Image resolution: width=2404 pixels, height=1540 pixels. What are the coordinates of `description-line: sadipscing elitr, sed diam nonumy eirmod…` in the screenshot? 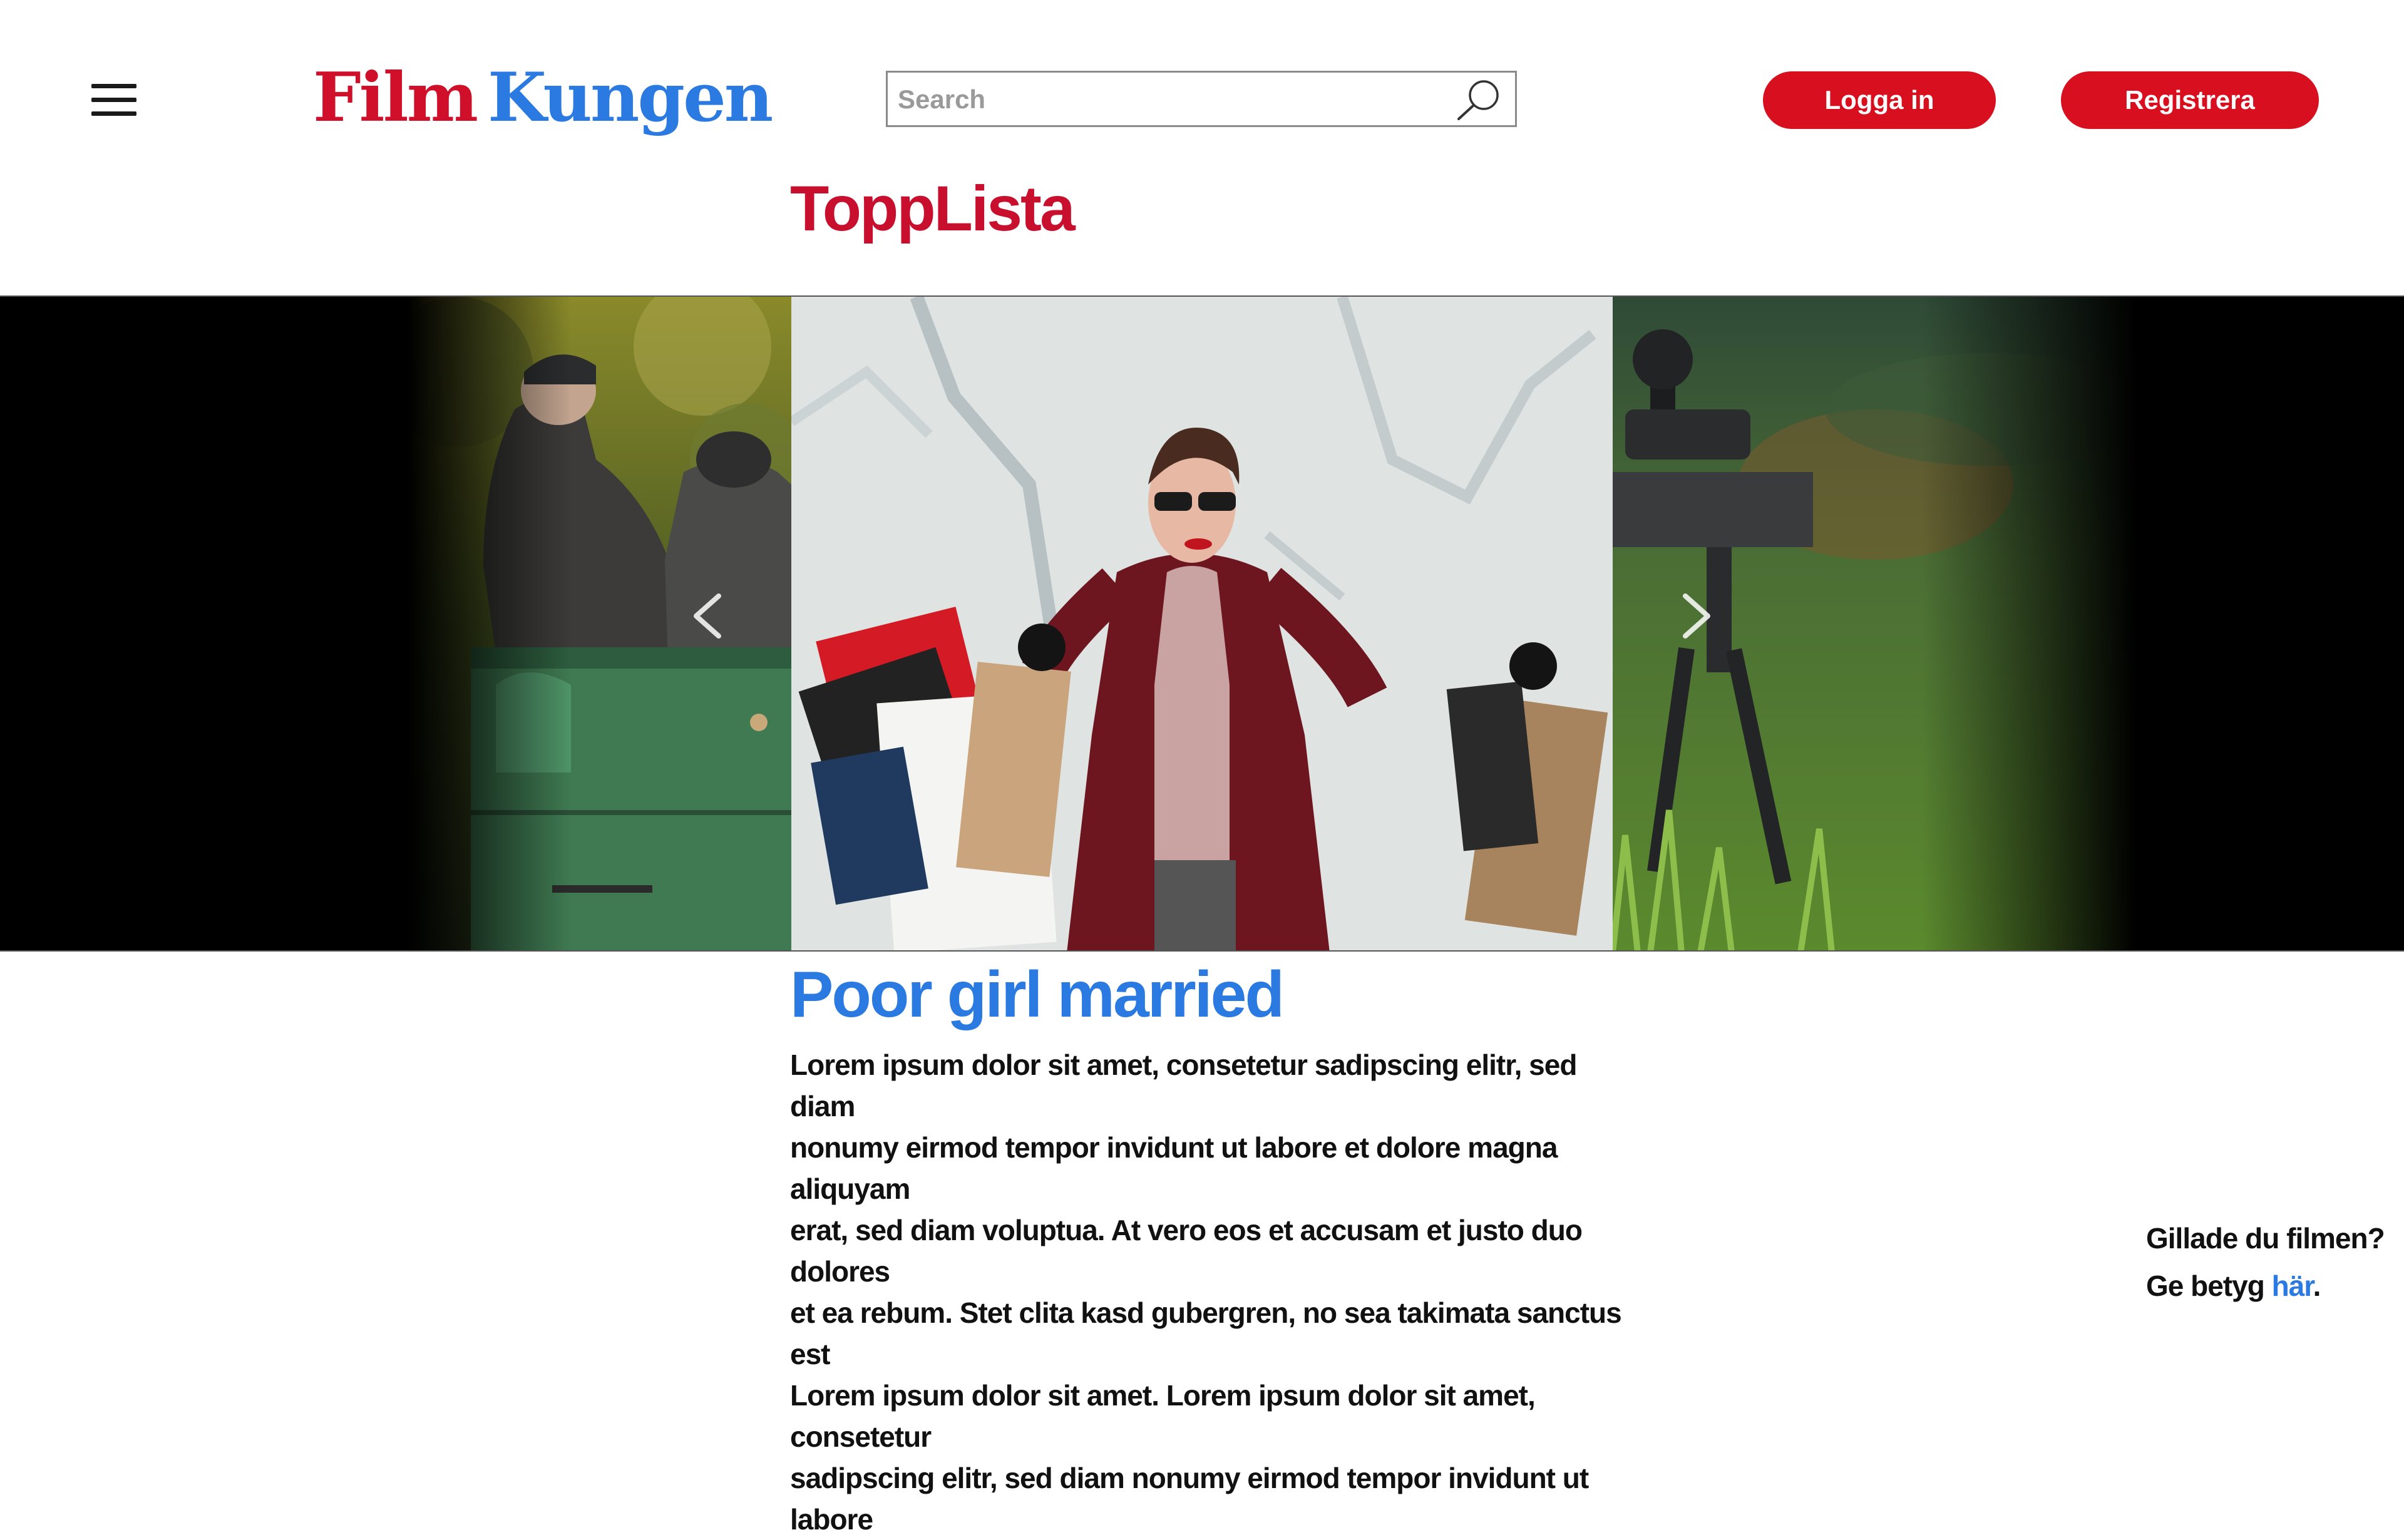 It's located at (1189, 1499).